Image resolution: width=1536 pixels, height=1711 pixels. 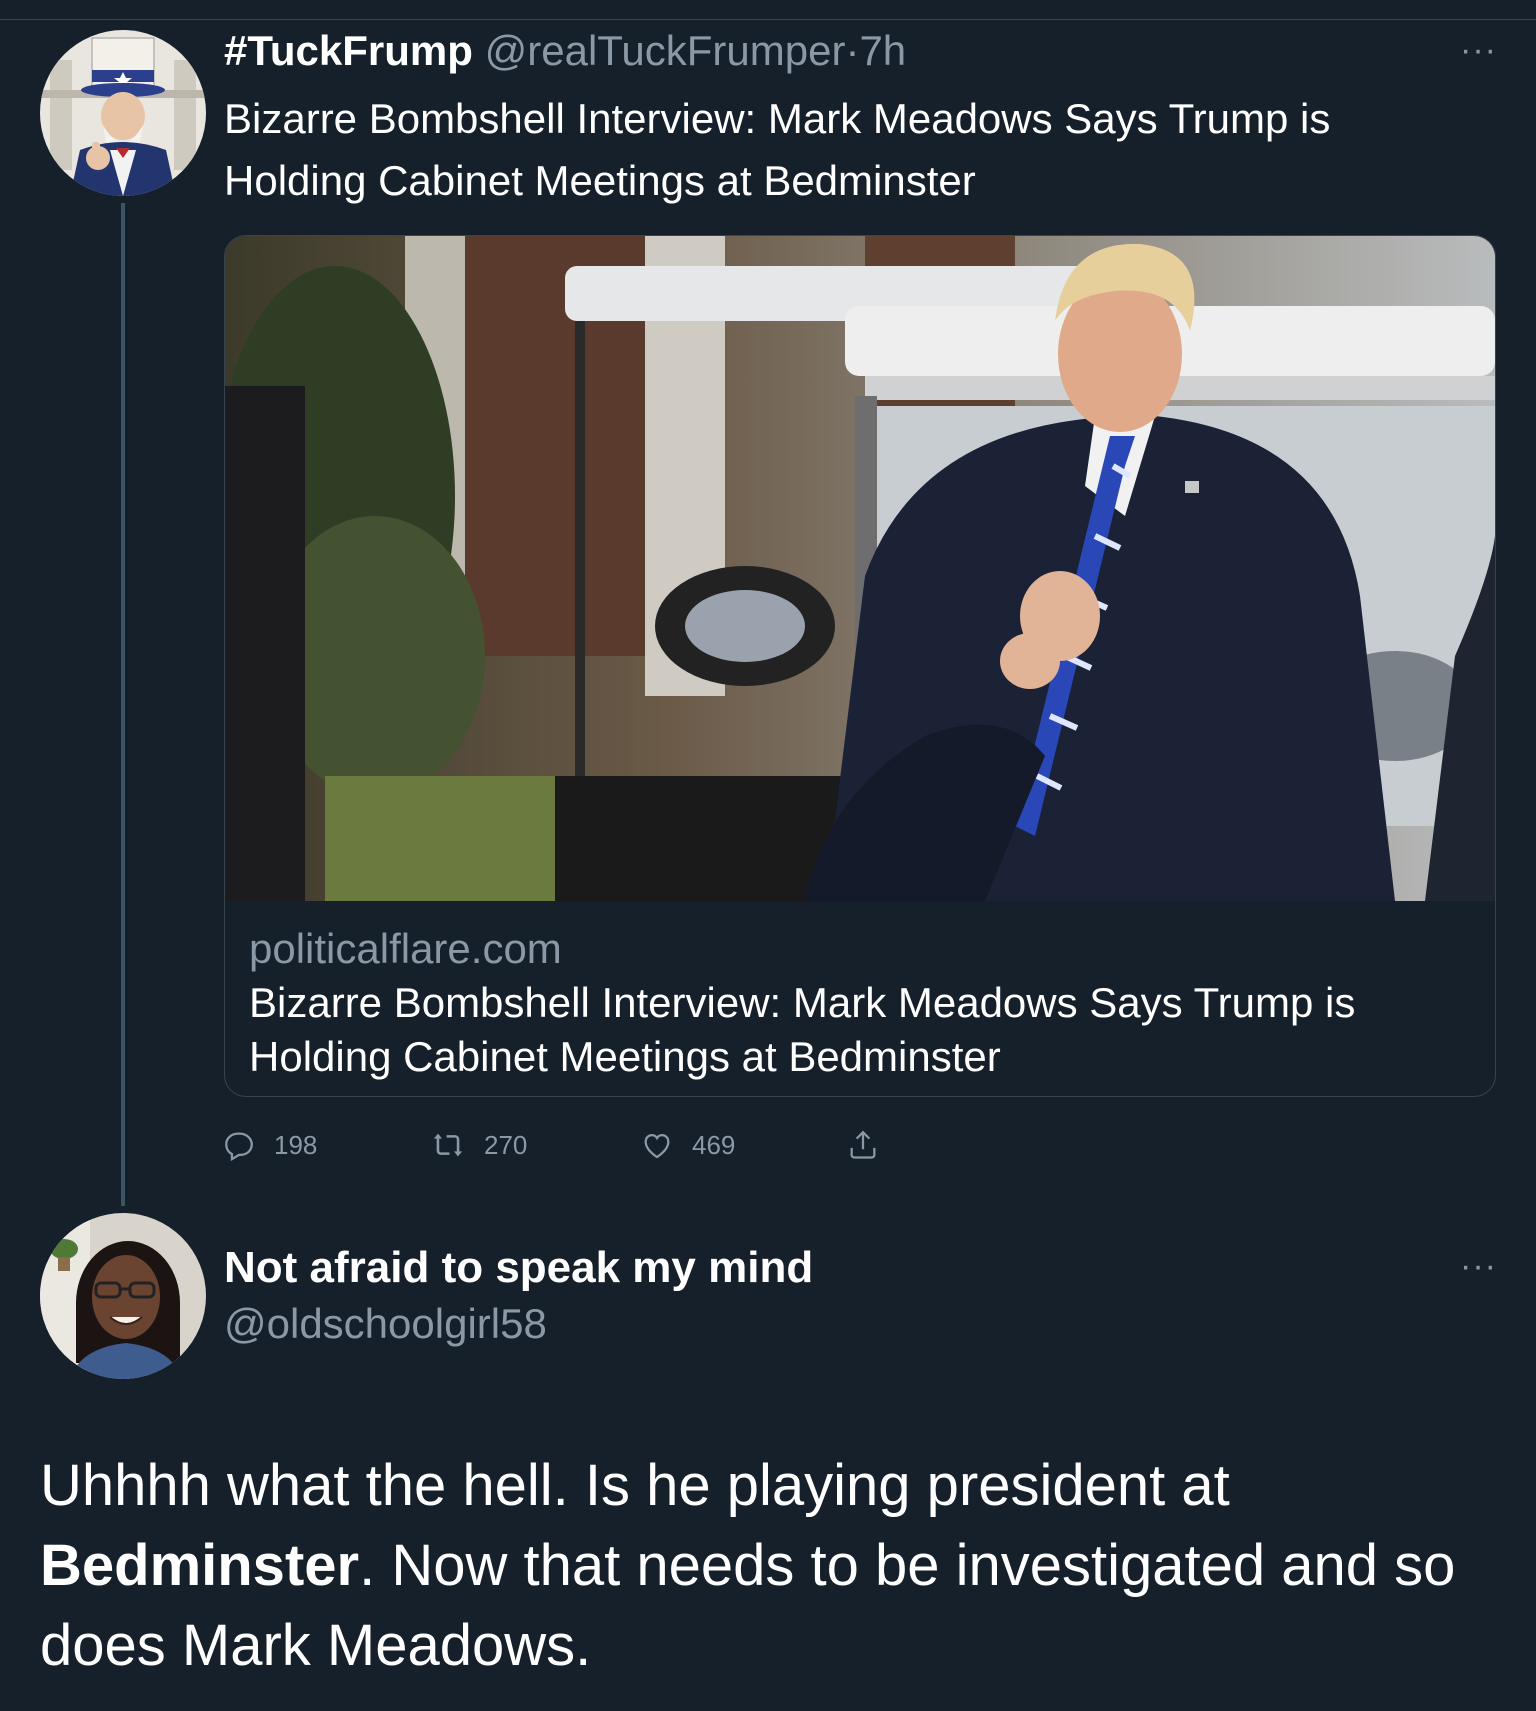 I want to click on tweet1-handle: @realTuckFrumper, so click(x=665, y=50).